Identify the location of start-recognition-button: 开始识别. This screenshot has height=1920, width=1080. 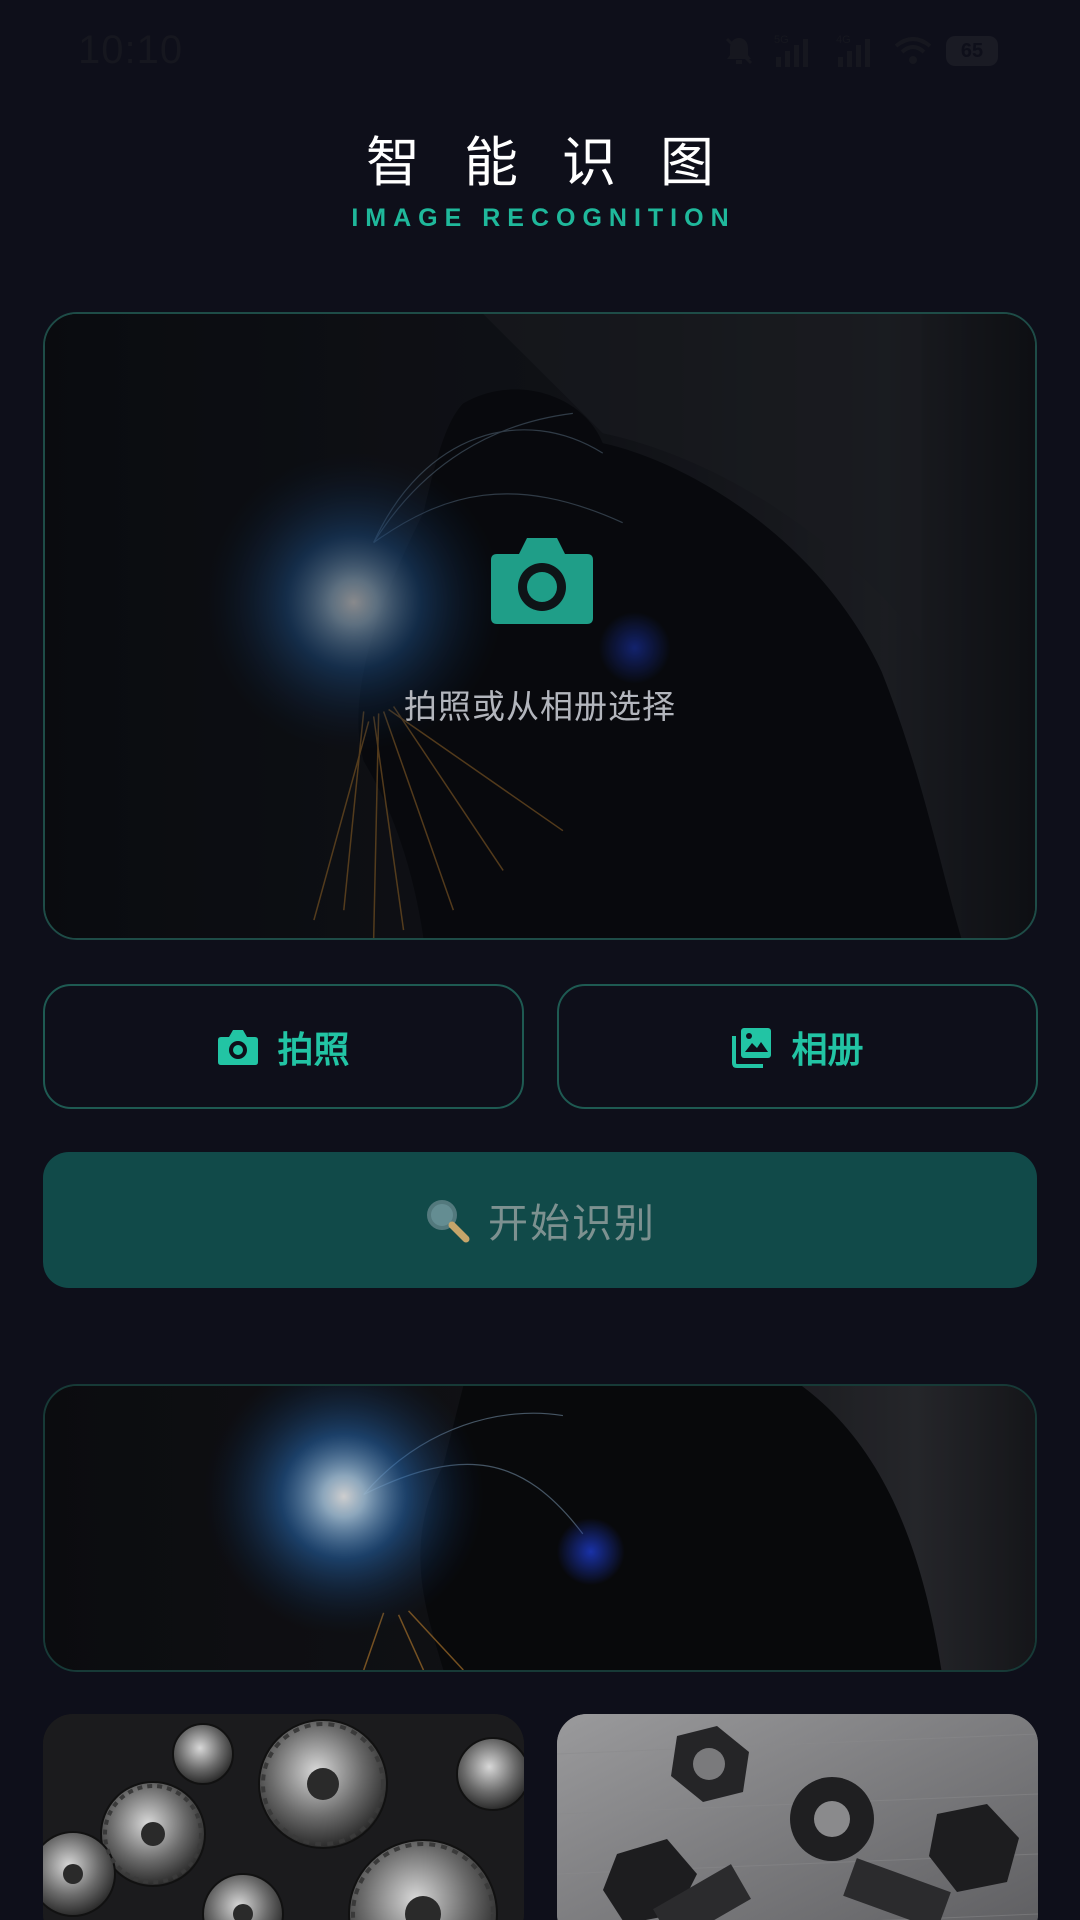
(540, 1220).